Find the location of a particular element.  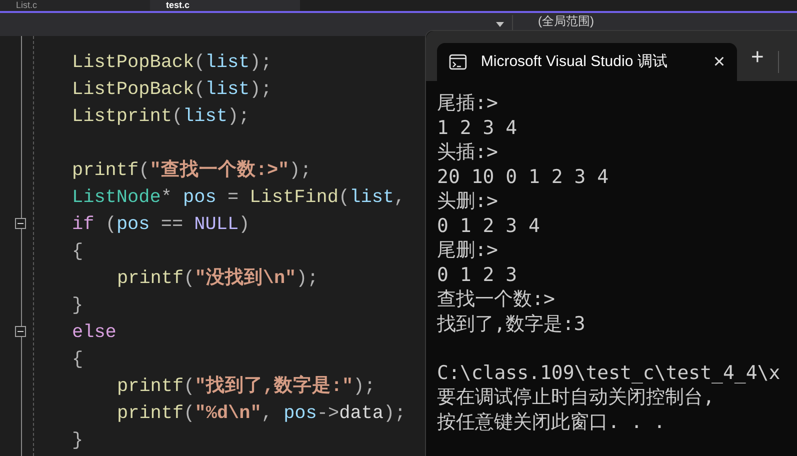

code-line: ListNode* pos = ListFind(list, is located at coordinates (239, 198).